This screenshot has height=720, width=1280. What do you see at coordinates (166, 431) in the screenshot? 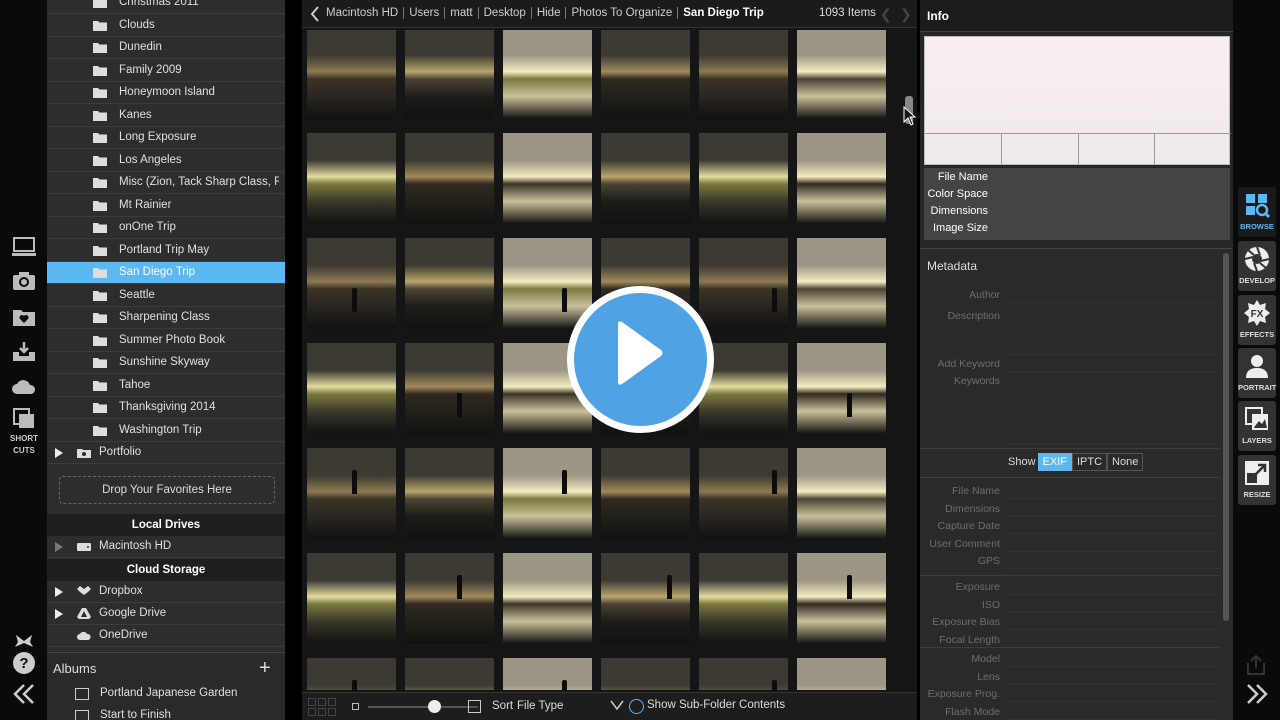
I see `folder-item: Washington Trip` at bounding box center [166, 431].